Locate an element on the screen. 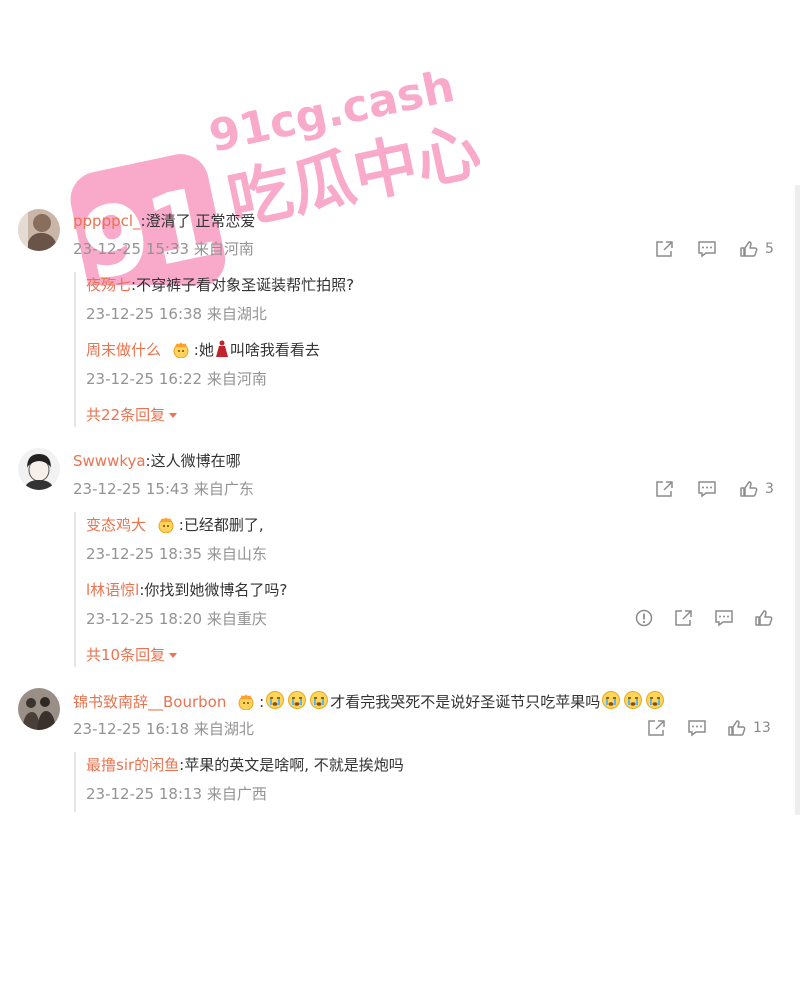  reply-meta: 23-12-25 18:20 来自重庆 is located at coordinates (176, 619).